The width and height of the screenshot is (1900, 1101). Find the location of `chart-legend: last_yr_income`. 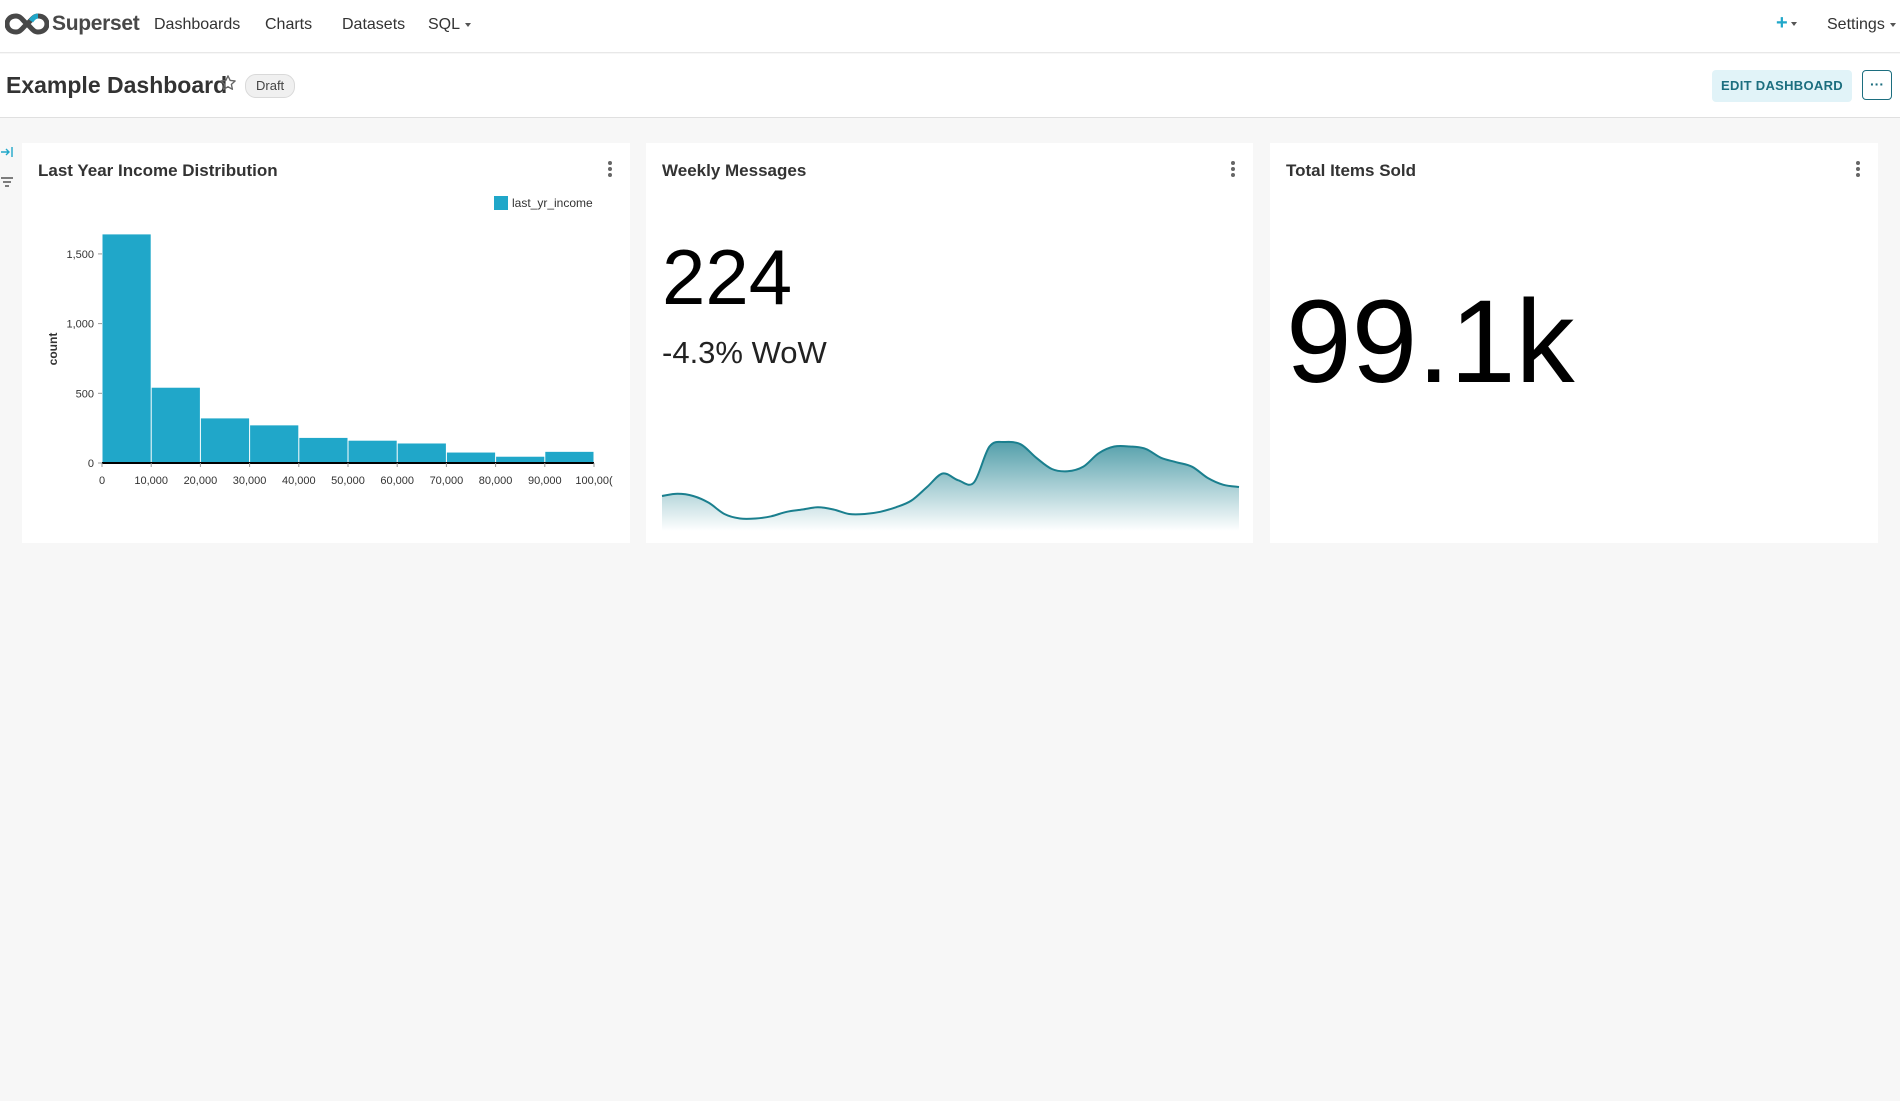

chart-legend: last_yr_income is located at coordinates (543, 203).